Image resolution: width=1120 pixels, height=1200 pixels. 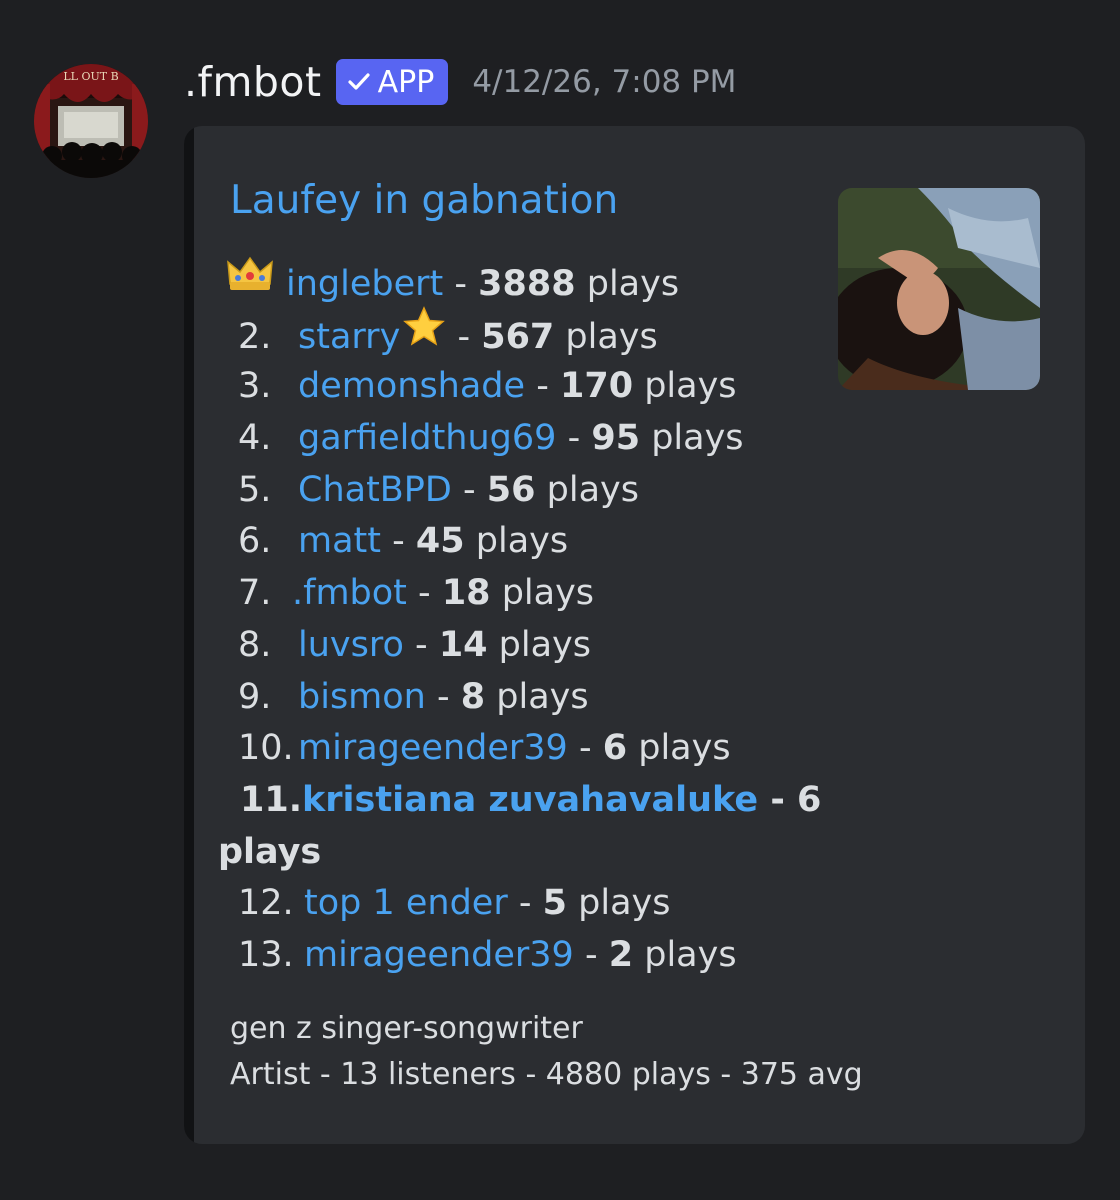 I want to click on rank-number: 4., so click(x=255, y=438).